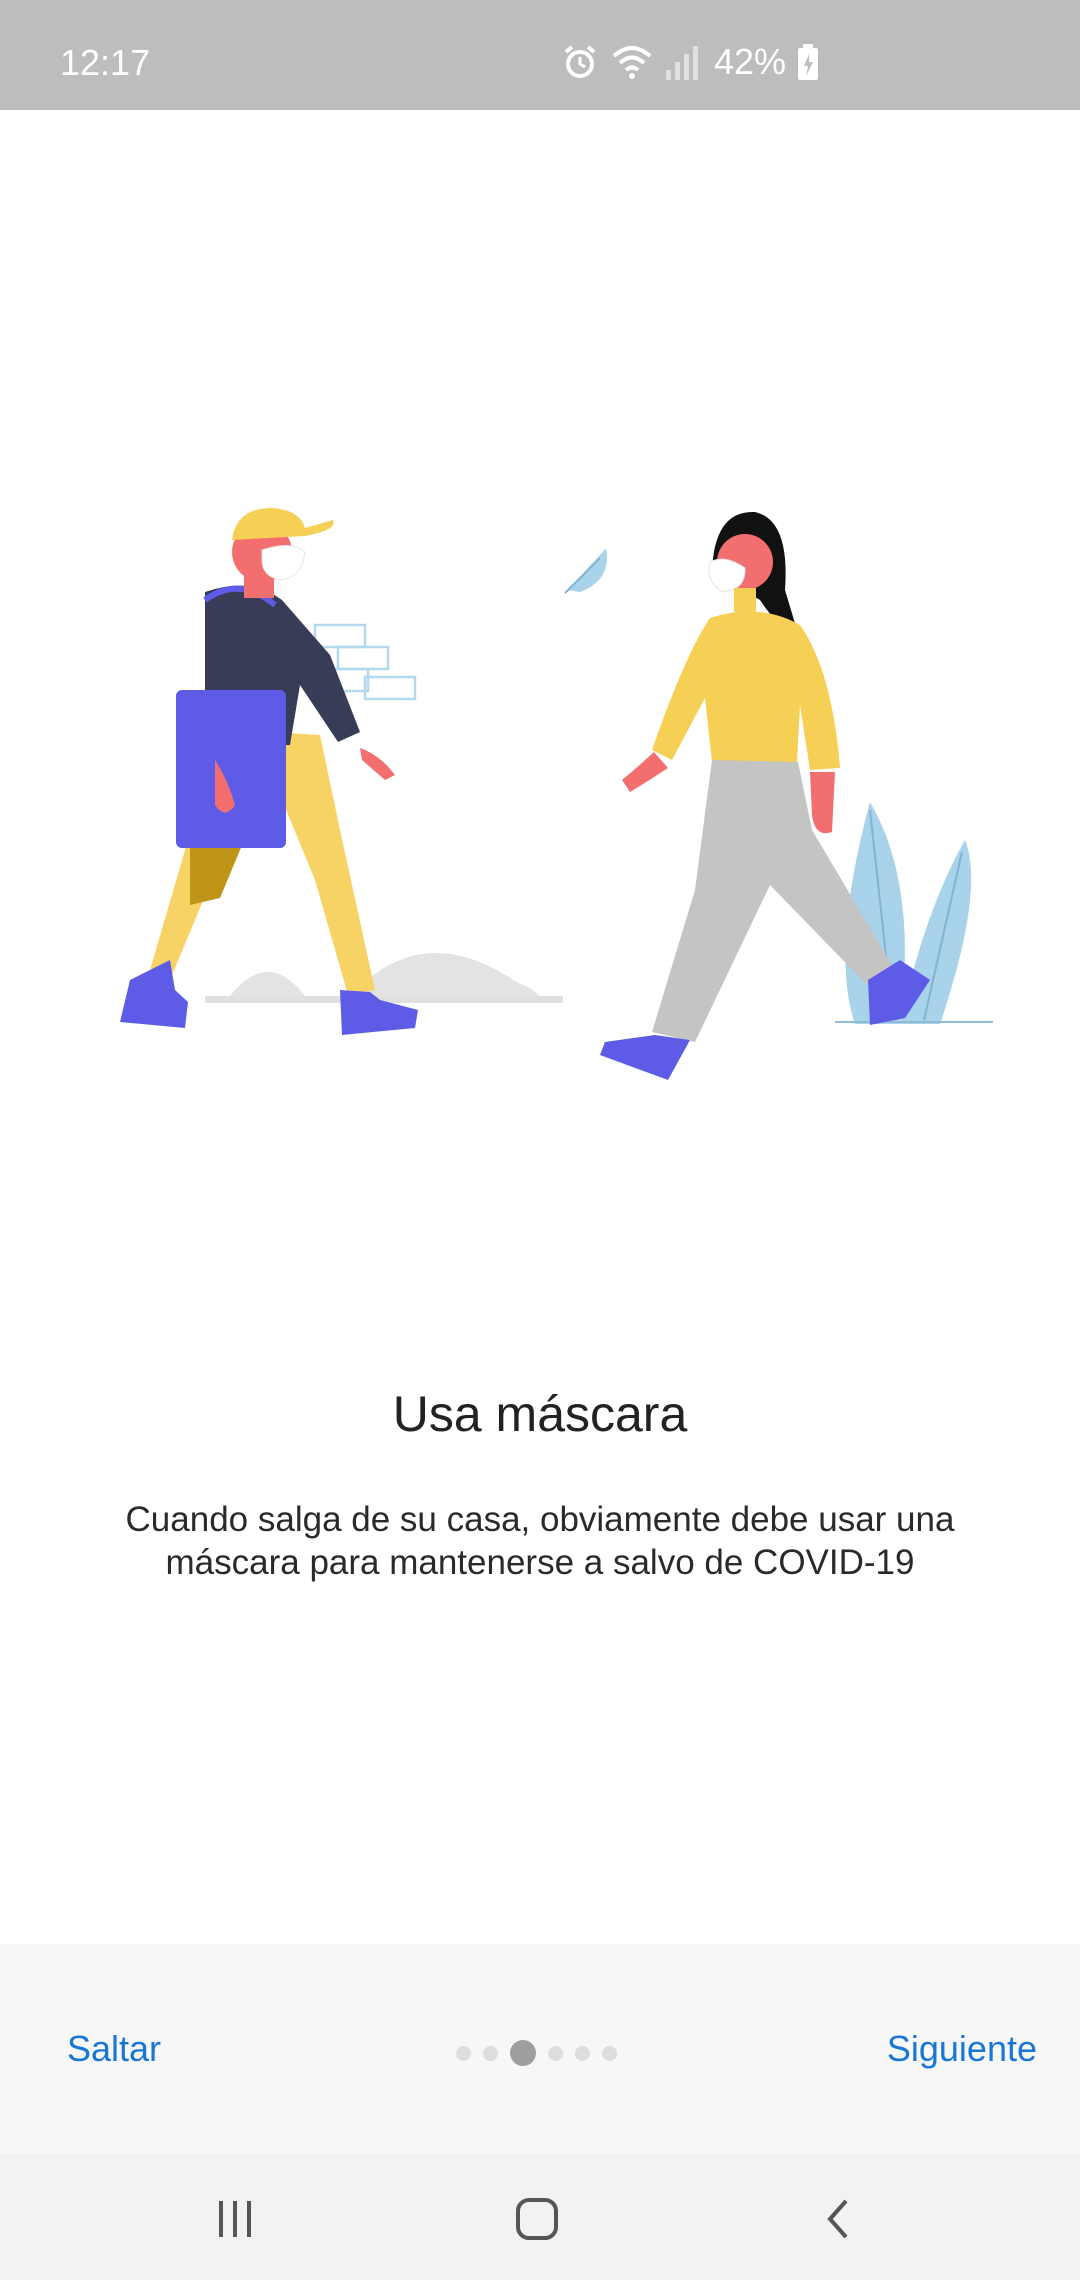 This screenshot has height=2280, width=1080. What do you see at coordinates (537, 2219) in the screenshot?
I see `home-icon` at bounding box center [537, 2219].